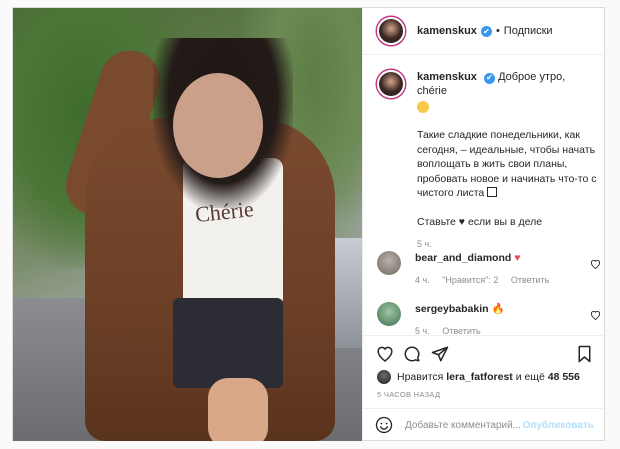 This screenshot has width=620, height=449. I want to click on publish-button: Опубликовать, so click(558, 425).